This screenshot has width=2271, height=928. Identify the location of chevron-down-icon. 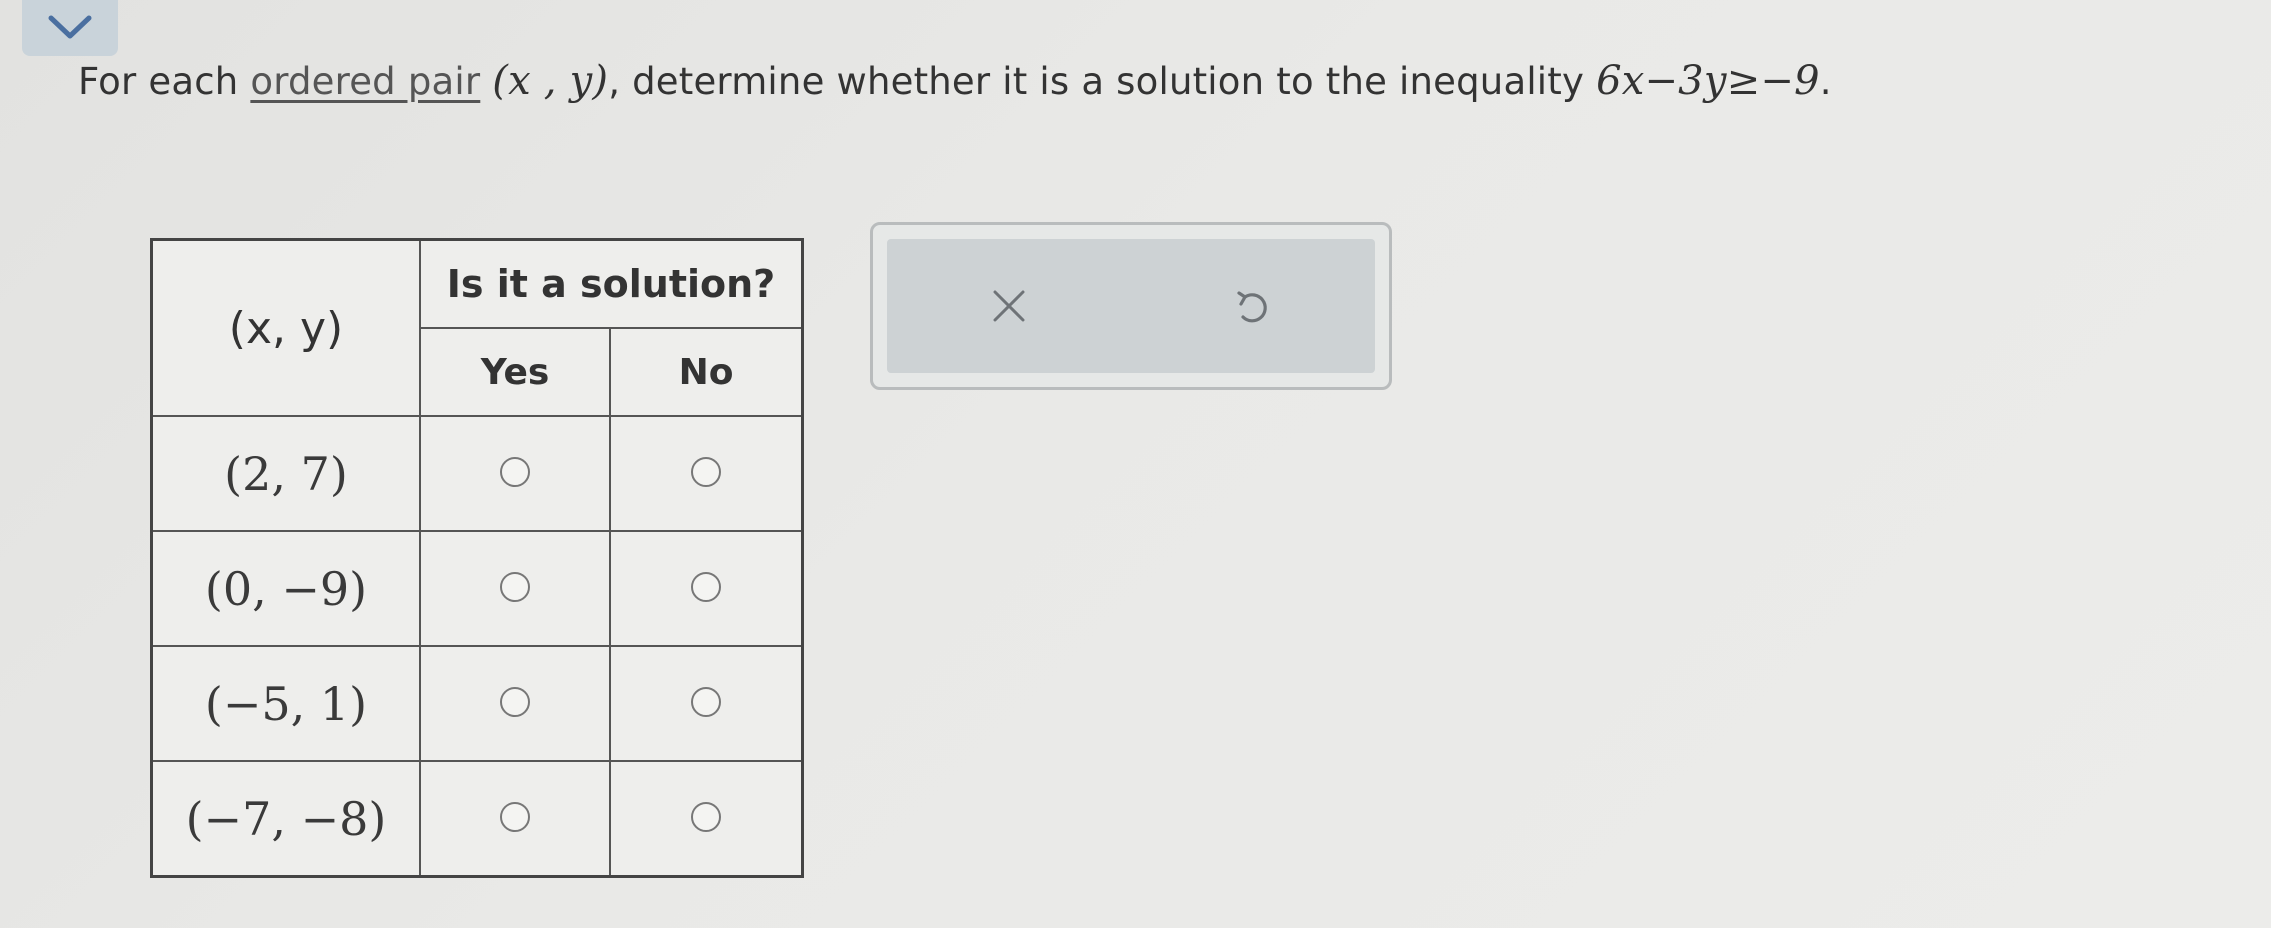
(70, 27).